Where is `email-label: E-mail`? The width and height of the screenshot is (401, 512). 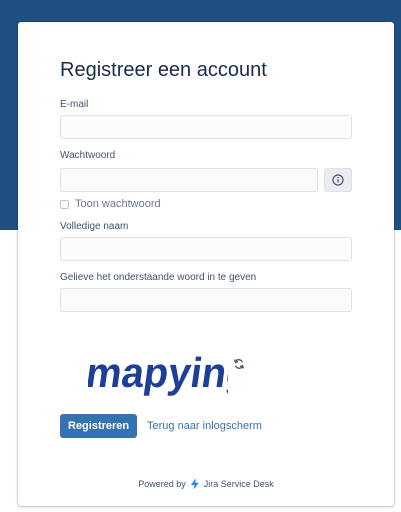
email-label: E-mail is located at coordinates (74, 104).